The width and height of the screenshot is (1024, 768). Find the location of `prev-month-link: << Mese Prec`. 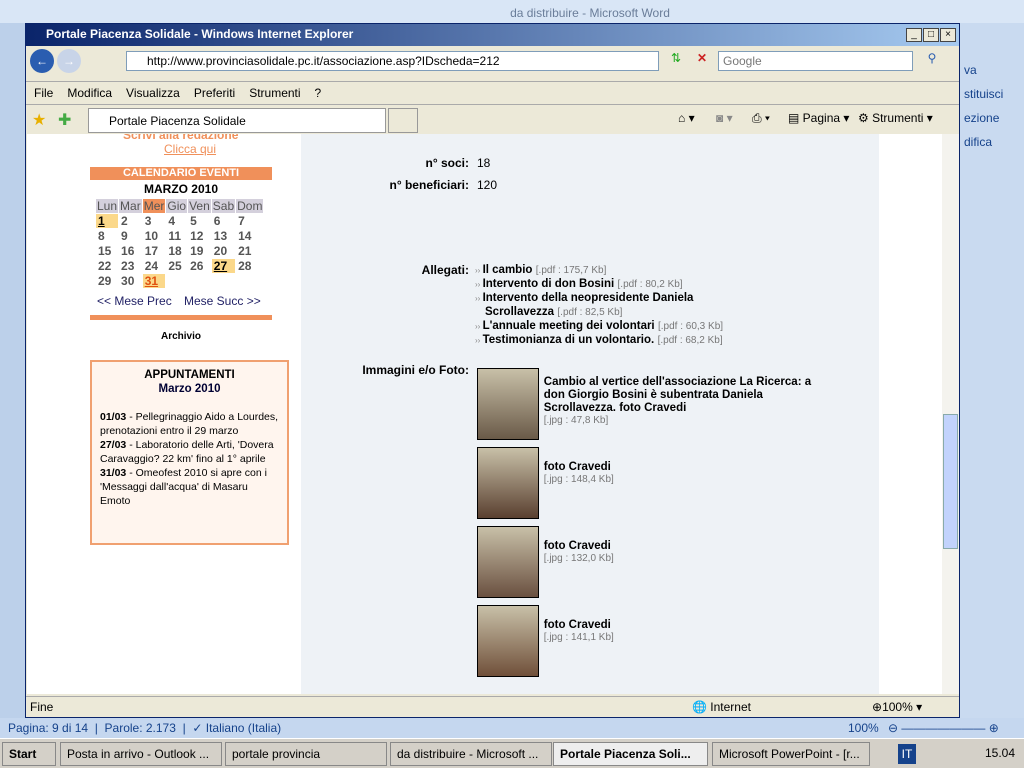

prev-month-link: << Mese Prec is located at coordinates (134, 301).